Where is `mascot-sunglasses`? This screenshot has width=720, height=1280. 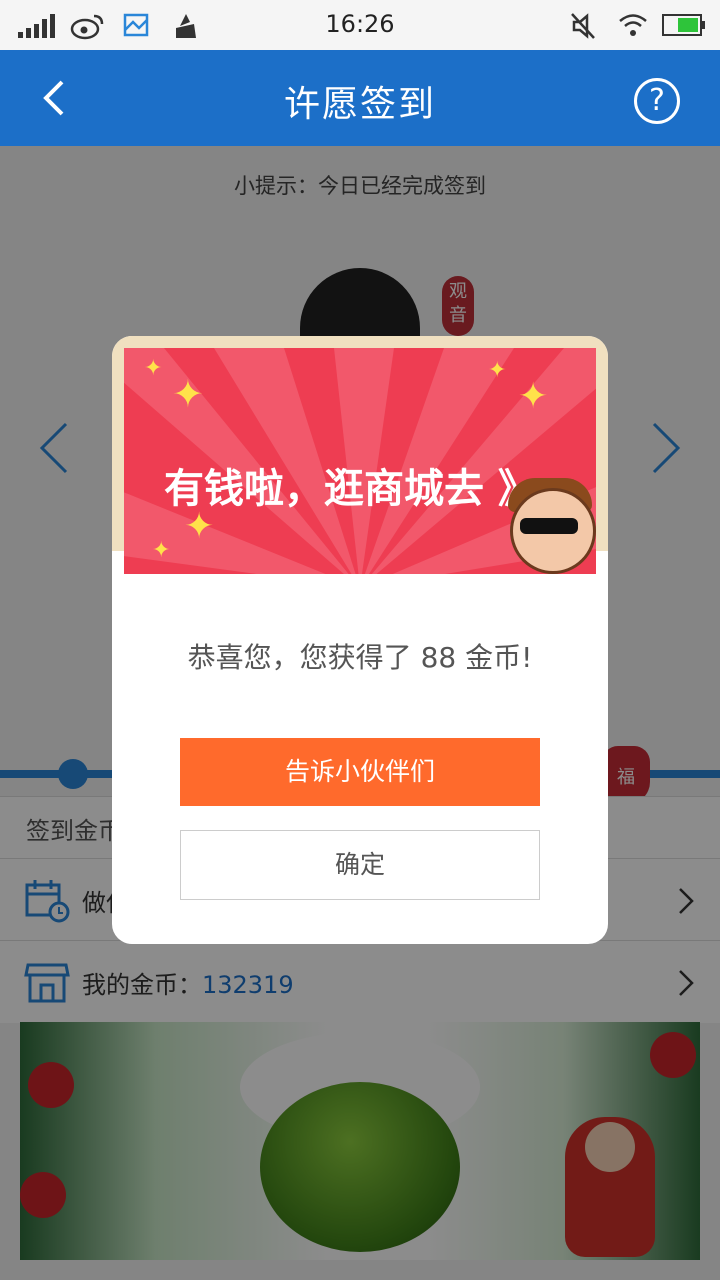
mascot-sunglasses is located at coordinates (549, 526).